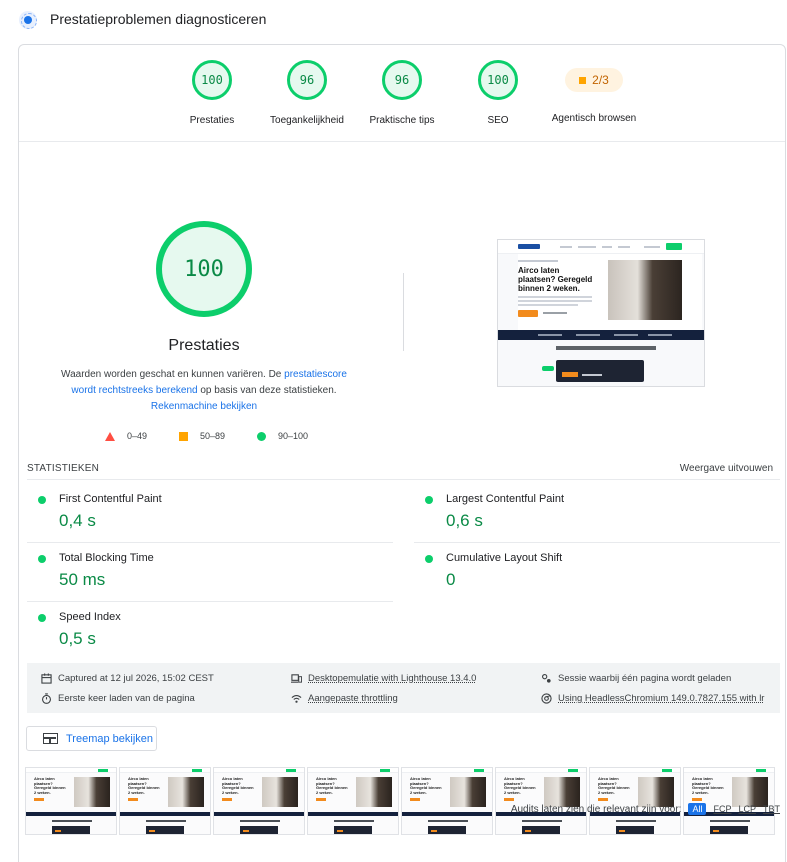 This screenshot has width=787, height=862. What do you see at coordinates (504, 558) in the screenshot?
I see `metric-name: Cumulative Layout Shift` at bounding box center [504, 558].